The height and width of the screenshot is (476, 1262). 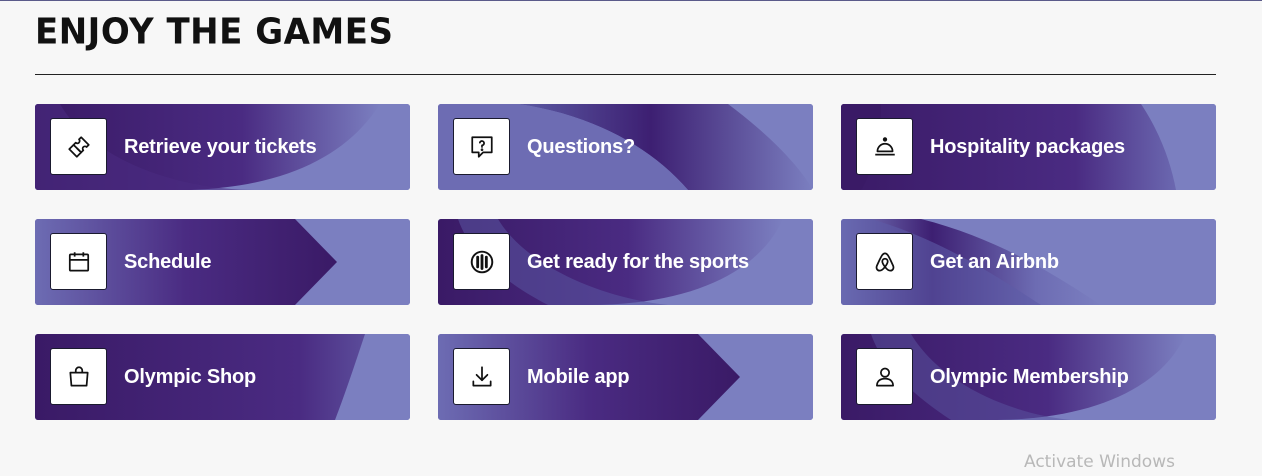 I want to click on card-get-ready-sports: Get ready for the sports, so click(x=625, y=262).